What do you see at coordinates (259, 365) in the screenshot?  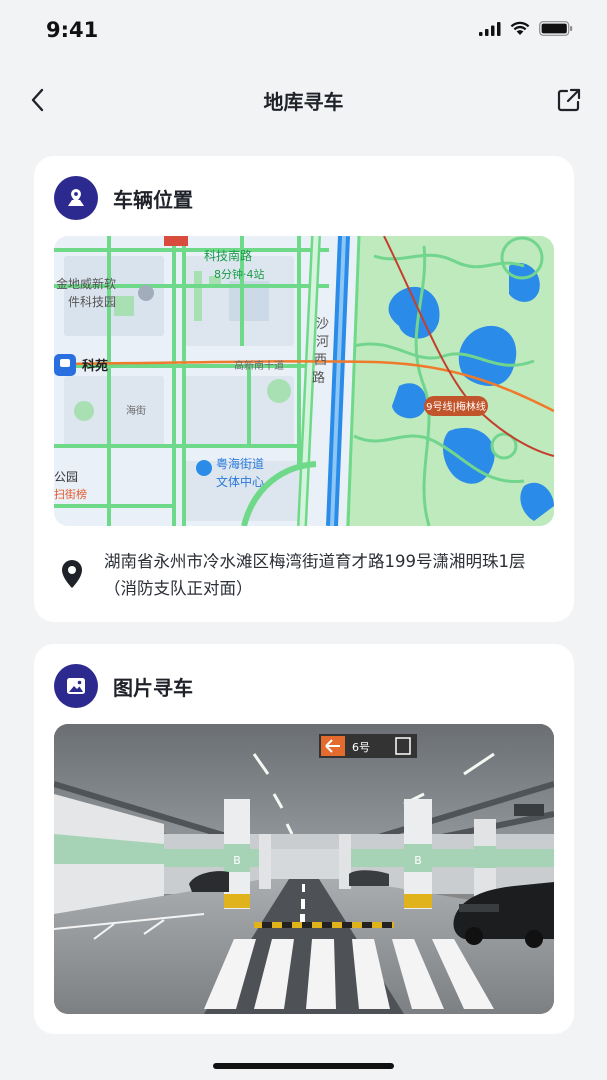 I see `gaoxin-road-label: 高新南十道` at bounding box center [259, 365].